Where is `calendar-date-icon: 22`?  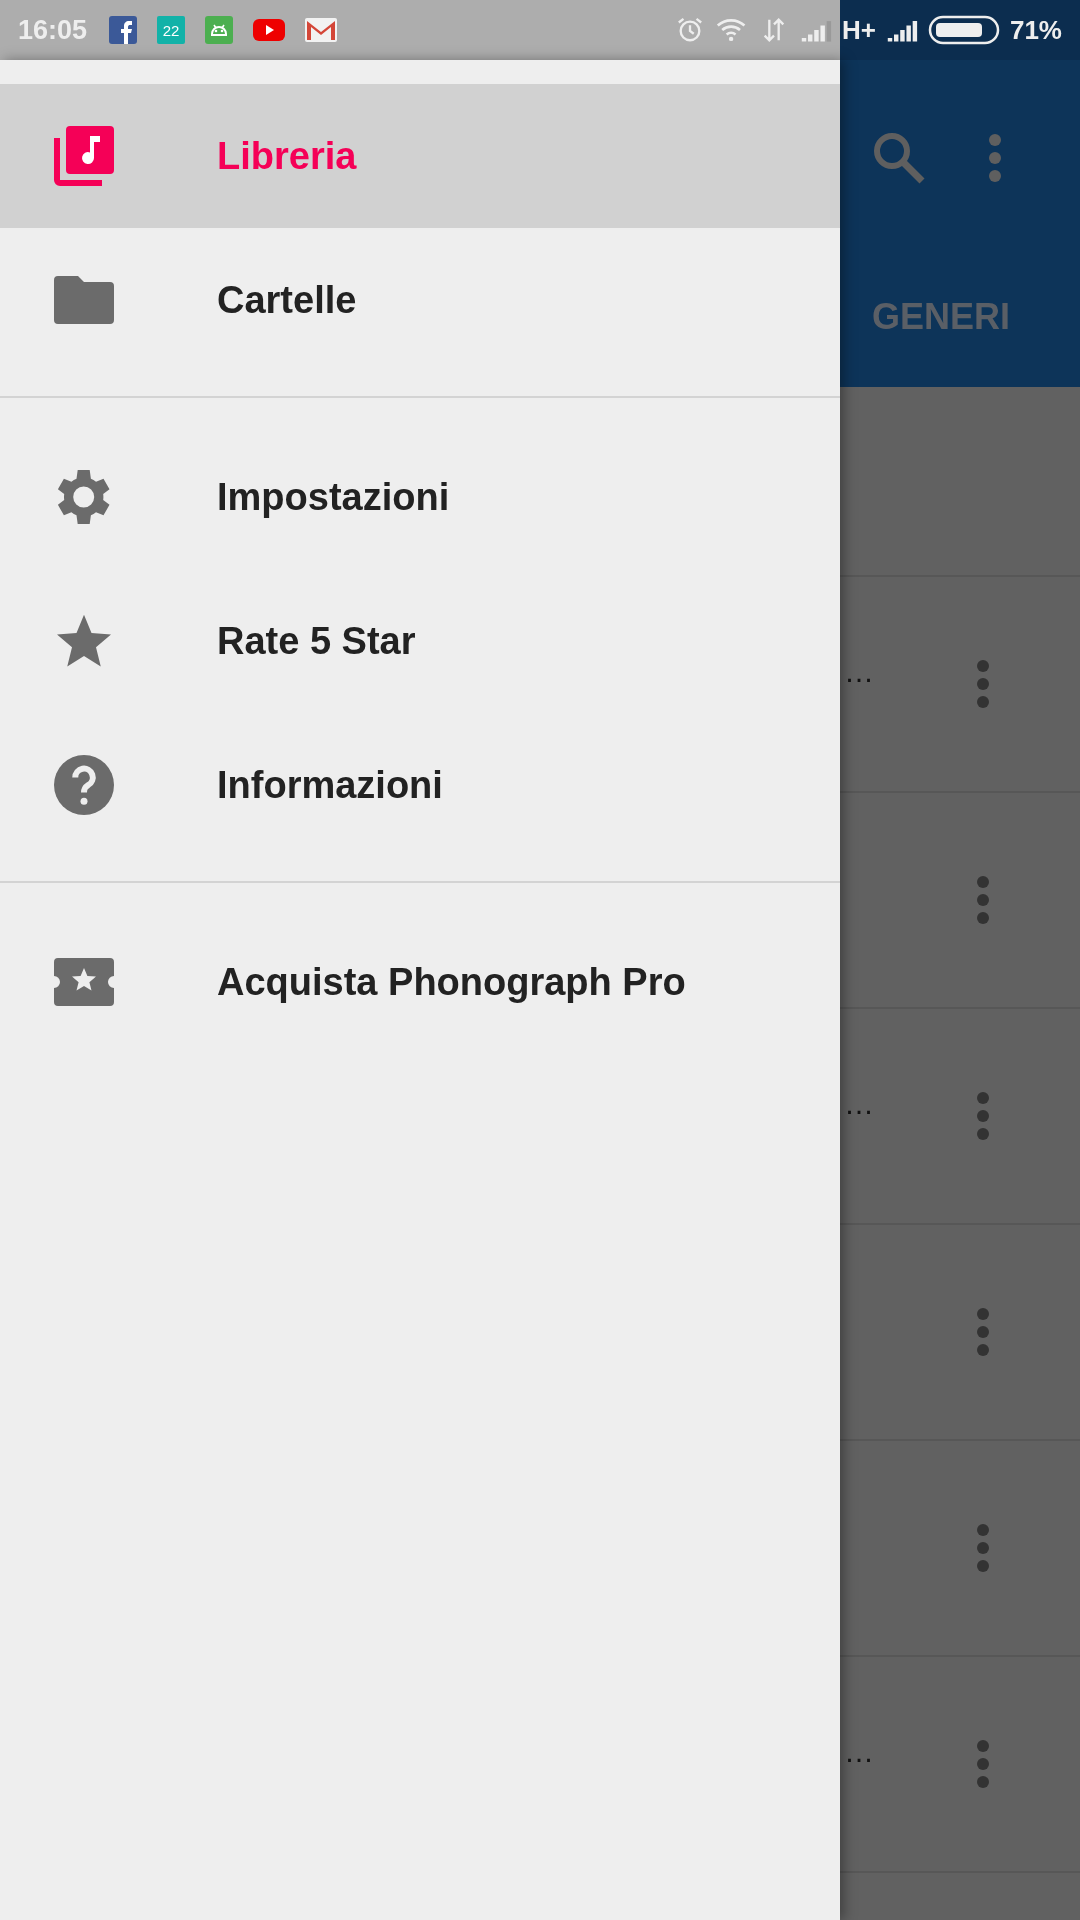
calendar-date-icon: 22 is located at coordinates (171, 30).